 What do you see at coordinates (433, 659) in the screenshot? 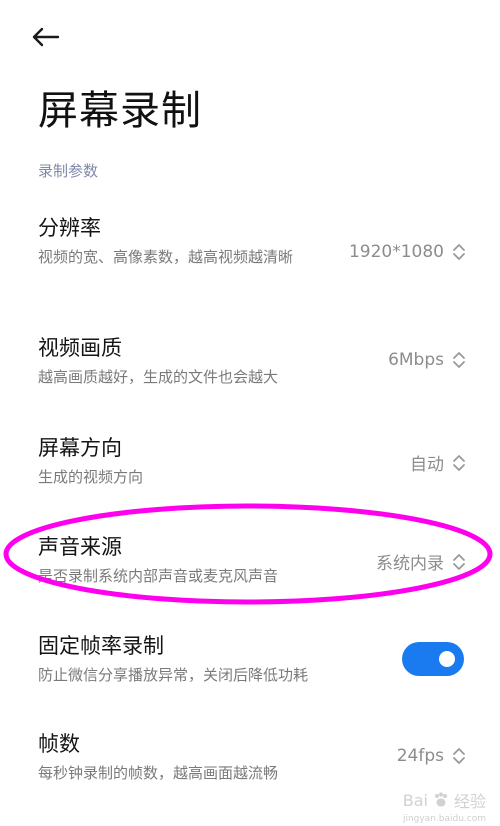
I see `fixed-fps-toggle` at bounding box center [433, 659].